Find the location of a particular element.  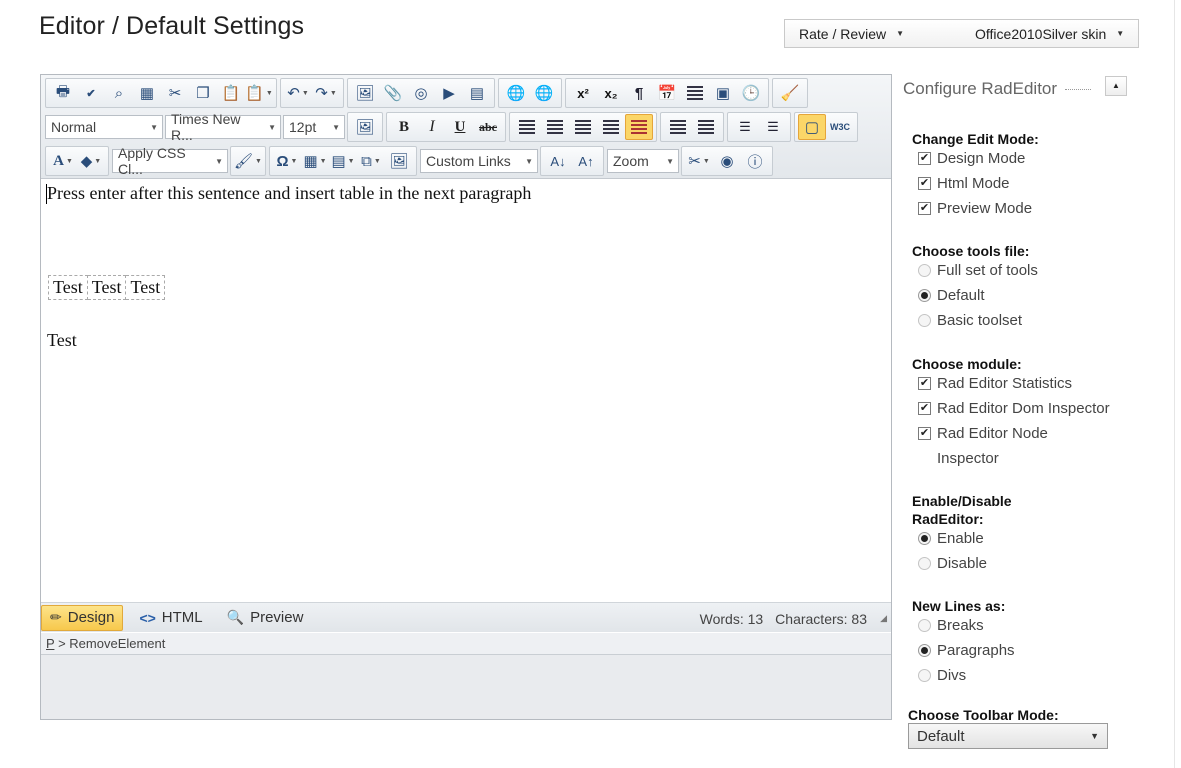

indent-icon is located at coordinates (678, 127).